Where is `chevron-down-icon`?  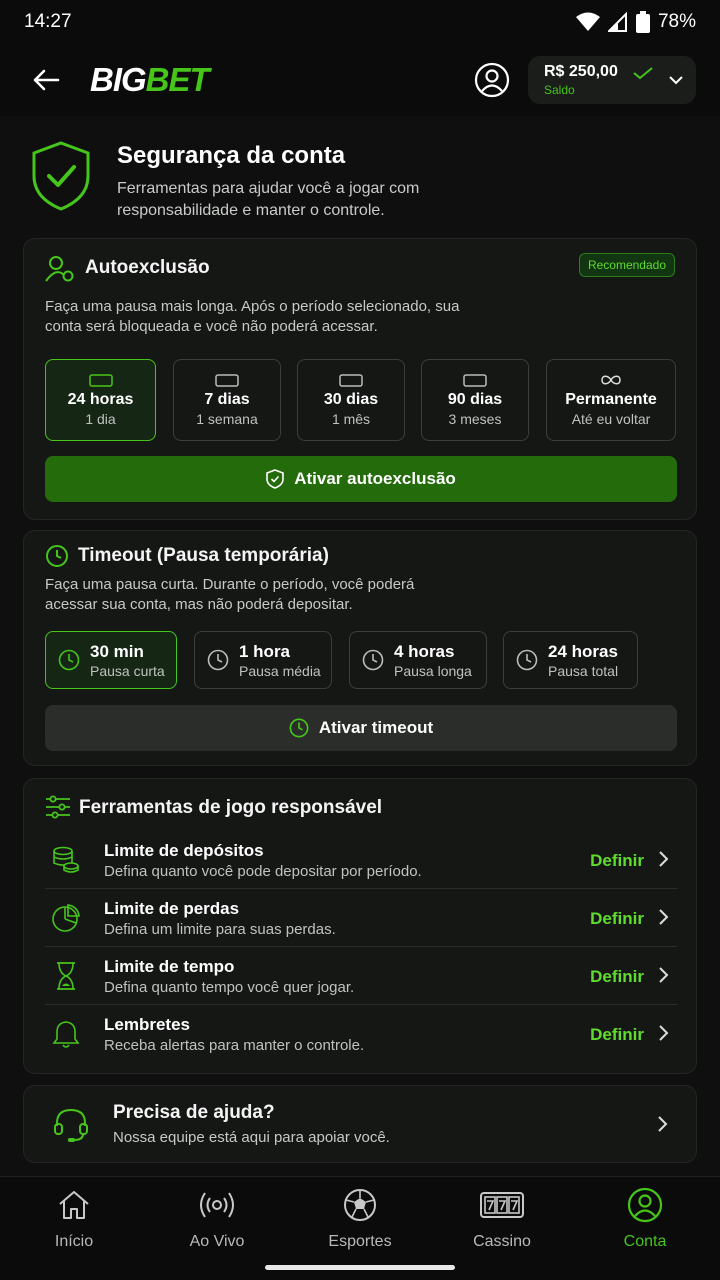 chevron-down-icon is located at coordinates (676, 80).